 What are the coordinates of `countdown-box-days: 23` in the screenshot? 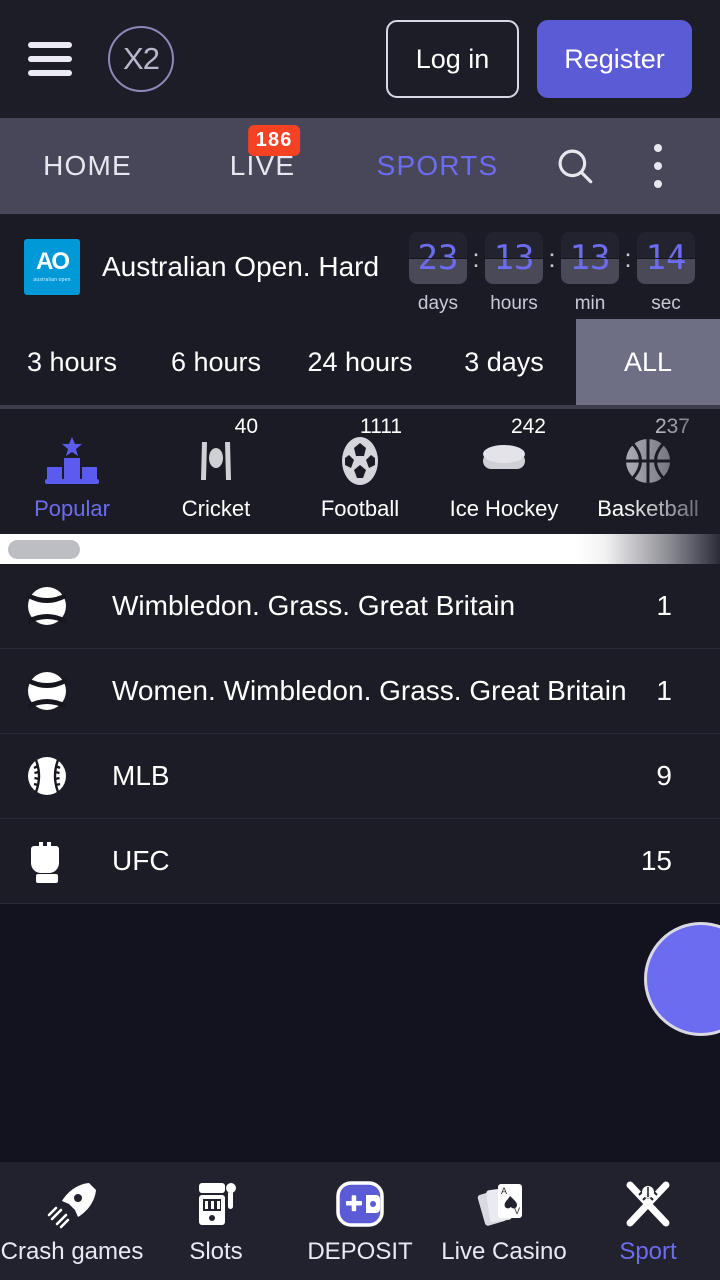 It's located at (438, 258).